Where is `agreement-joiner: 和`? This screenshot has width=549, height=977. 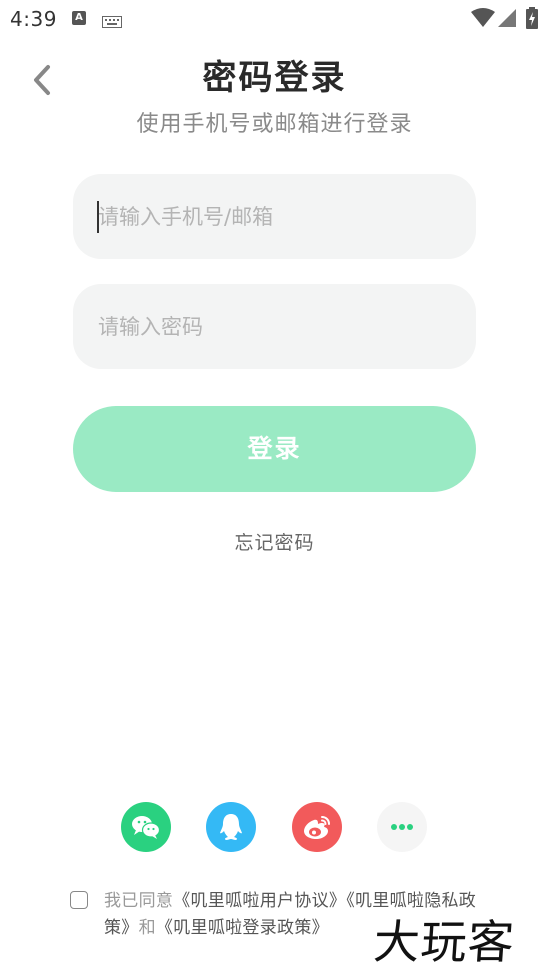 agreement-joiner: 和 is located at coordinates (147, 928).